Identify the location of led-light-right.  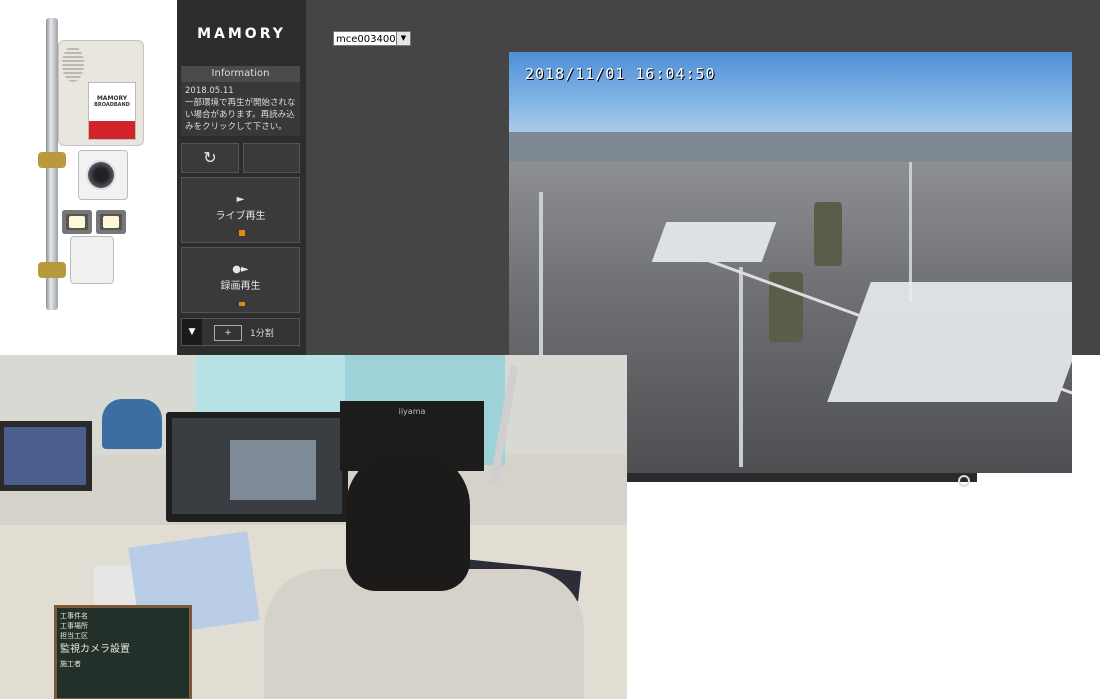
(111, 222).